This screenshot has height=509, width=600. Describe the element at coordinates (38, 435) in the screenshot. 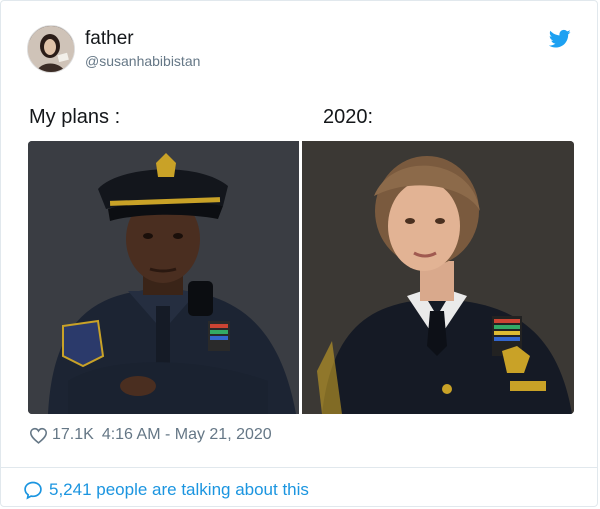

I see `heart-icon` at that location.